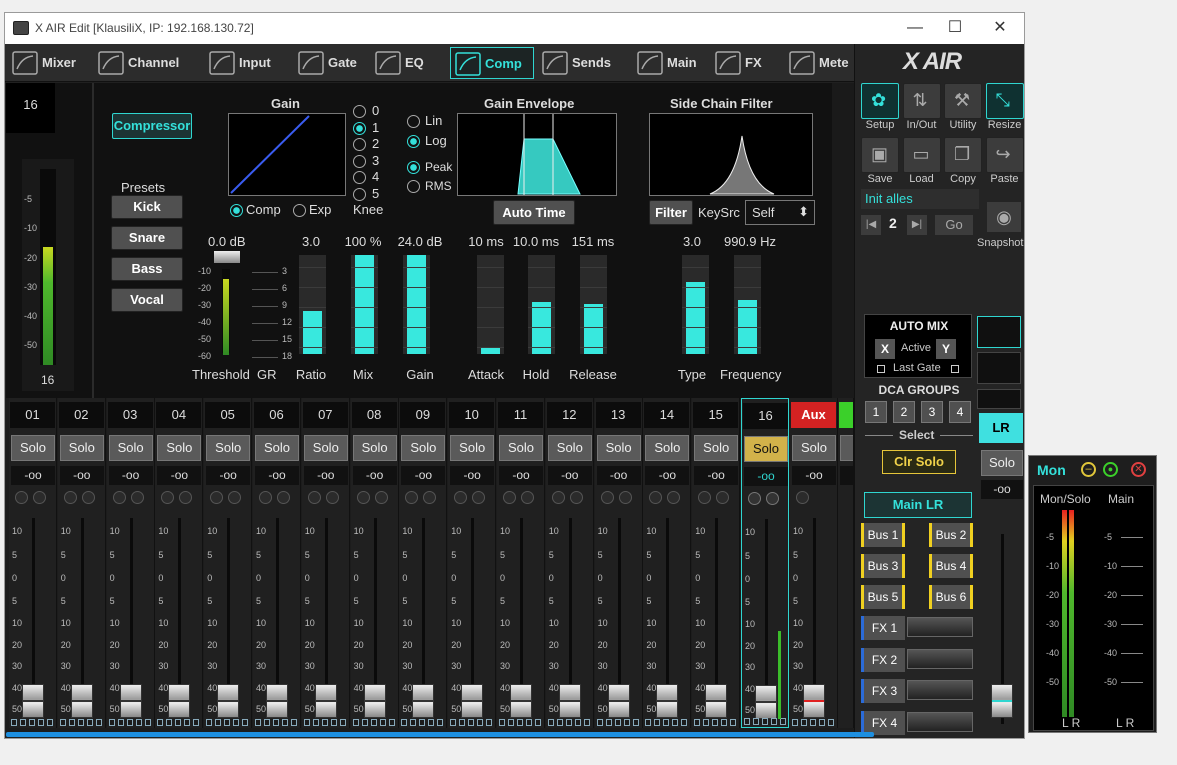 This screenshot has height=765, width=1177. I want to click on rms-radio, so click(413, 186).